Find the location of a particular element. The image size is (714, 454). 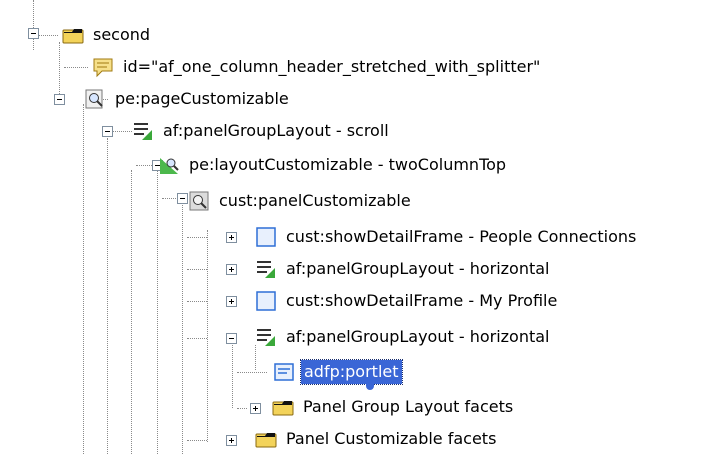

tree-node-label: second is located at coordinates (122, 34).